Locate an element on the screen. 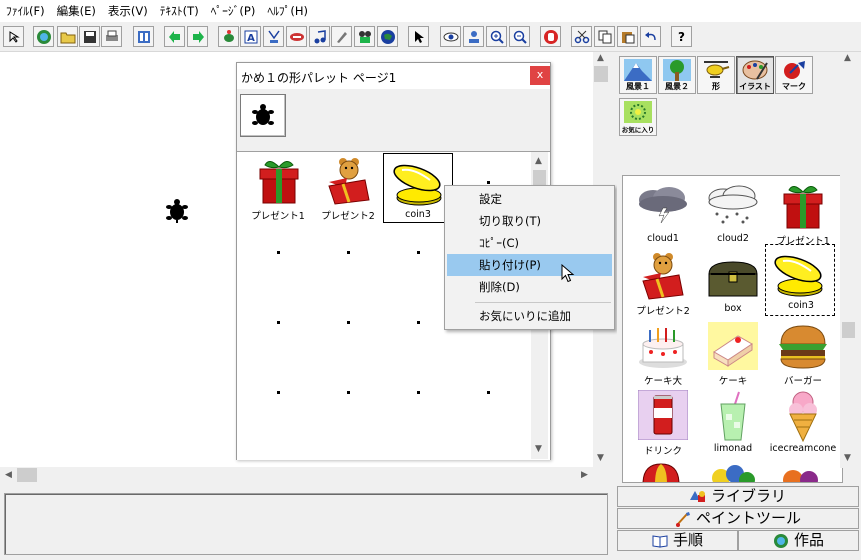  world-map-icon is located at coordinates (387, 36).